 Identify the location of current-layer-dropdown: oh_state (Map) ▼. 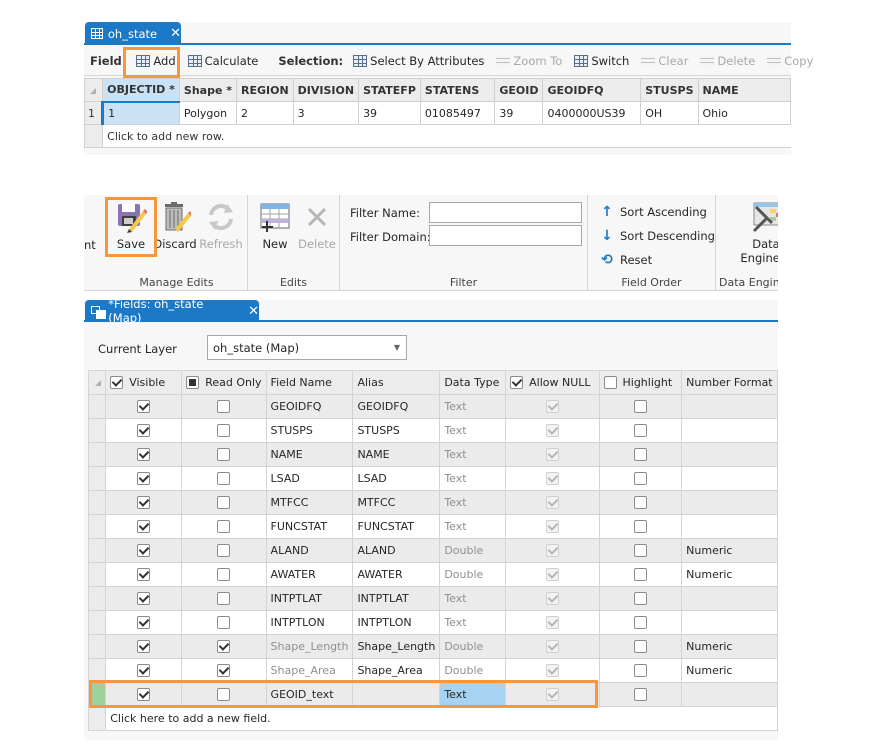
(307, 347).